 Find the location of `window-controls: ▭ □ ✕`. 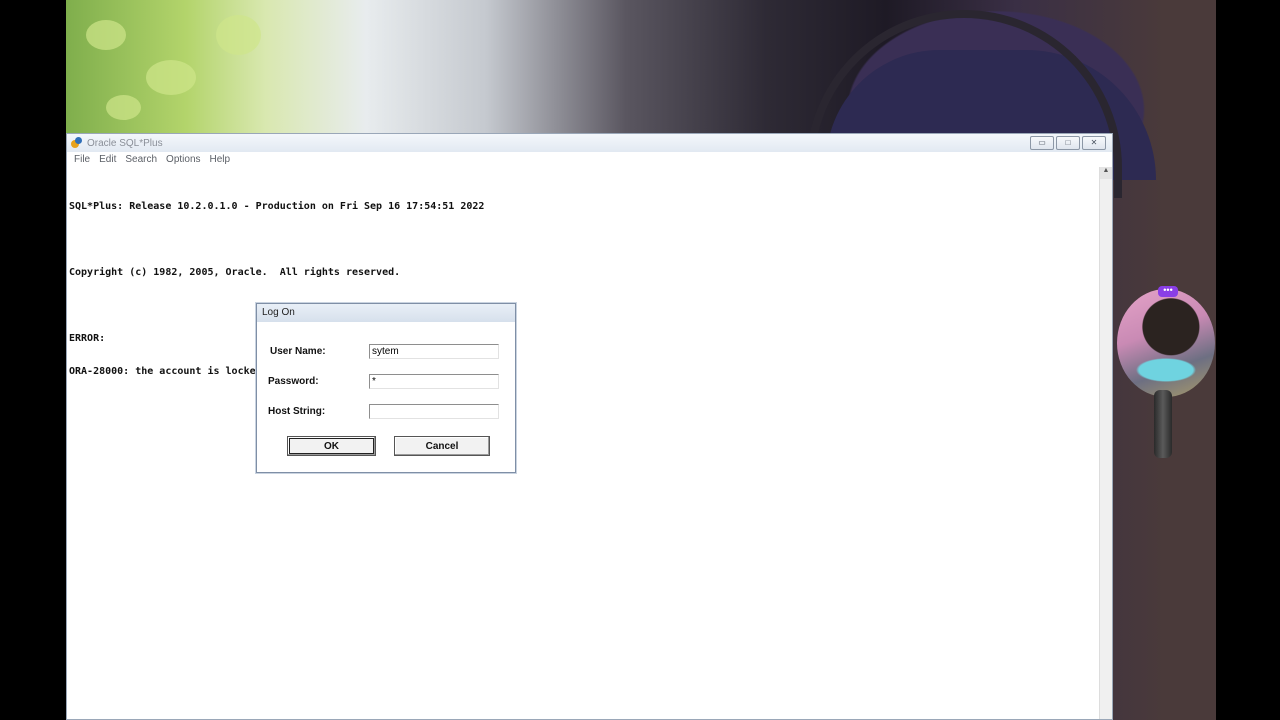

window-controls: ▭ □ ✕ is located at coordinates (1068, 143).